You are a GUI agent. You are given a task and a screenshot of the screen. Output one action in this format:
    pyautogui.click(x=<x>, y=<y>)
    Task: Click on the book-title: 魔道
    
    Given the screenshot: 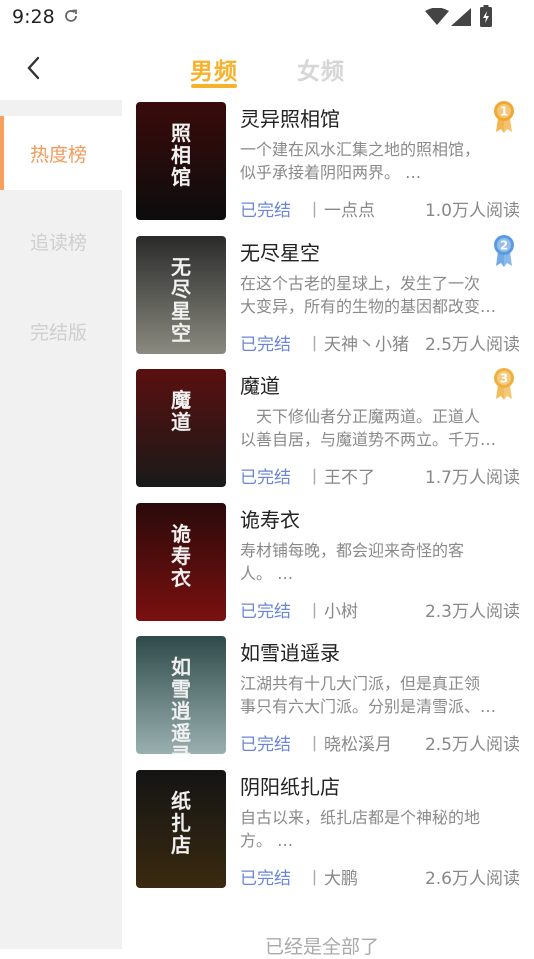 What is the action you would take?
    pyautogui.click(x=260, y=384)
    